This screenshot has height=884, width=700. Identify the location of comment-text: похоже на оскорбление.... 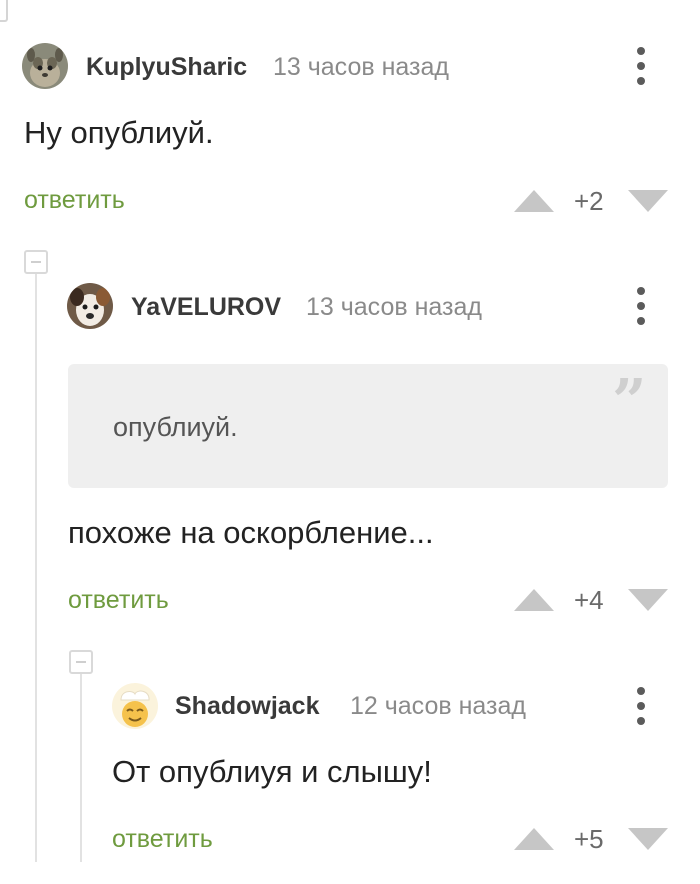
(251, 532).